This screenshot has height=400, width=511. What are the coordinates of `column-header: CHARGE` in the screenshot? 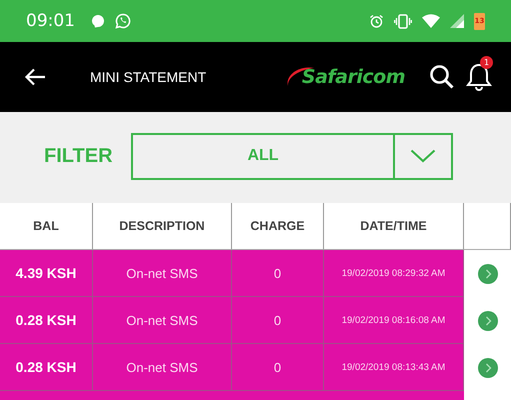 It's located at (278, 226).